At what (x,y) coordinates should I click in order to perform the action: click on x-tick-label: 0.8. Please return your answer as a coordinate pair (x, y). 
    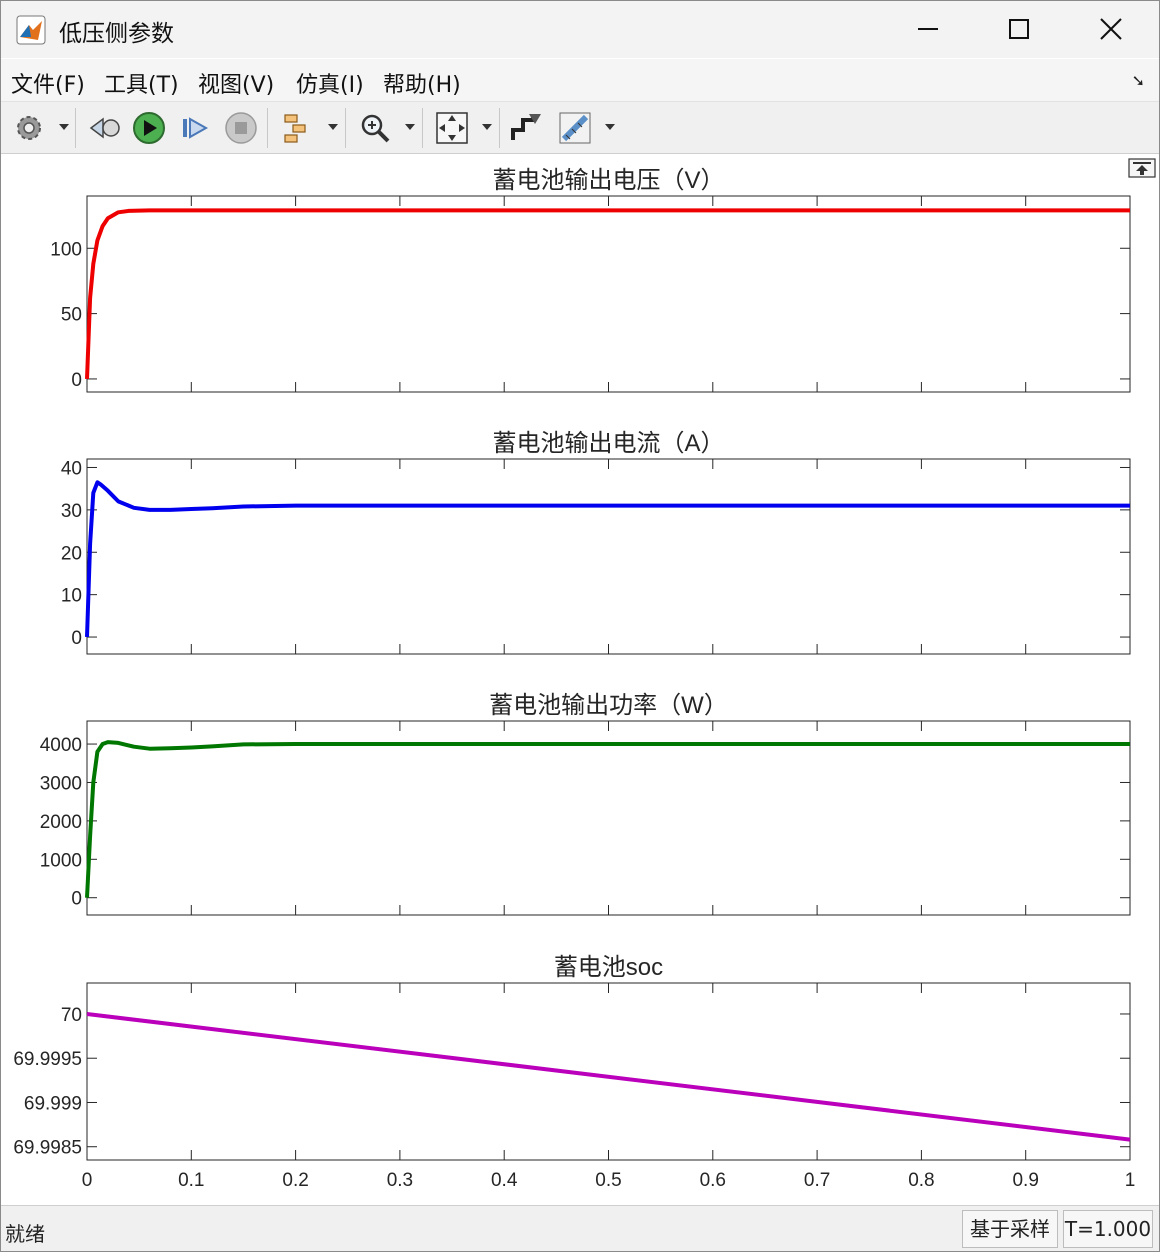
    Looking at the image, I should click on (921, 1180).